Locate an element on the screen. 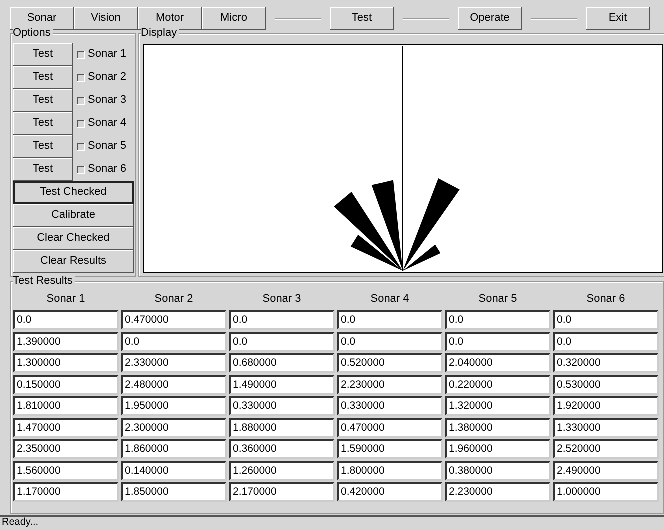 The width and height of the screenshot is (664, 529). action-button: Calibrate is located at coordinates (73, 215).